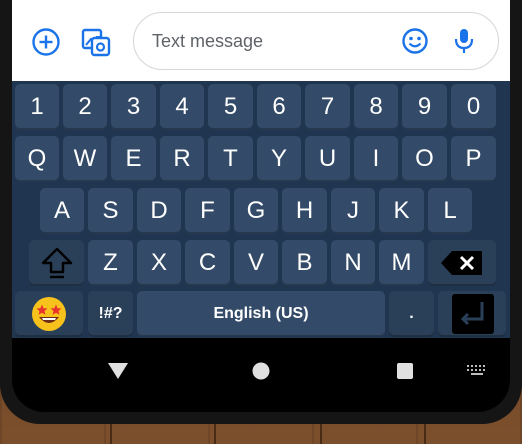 This screenshot has height=444, width=522. Describe the element at coordinates (279, 159) in the screenshot. I see `key-y: Y` at that location.